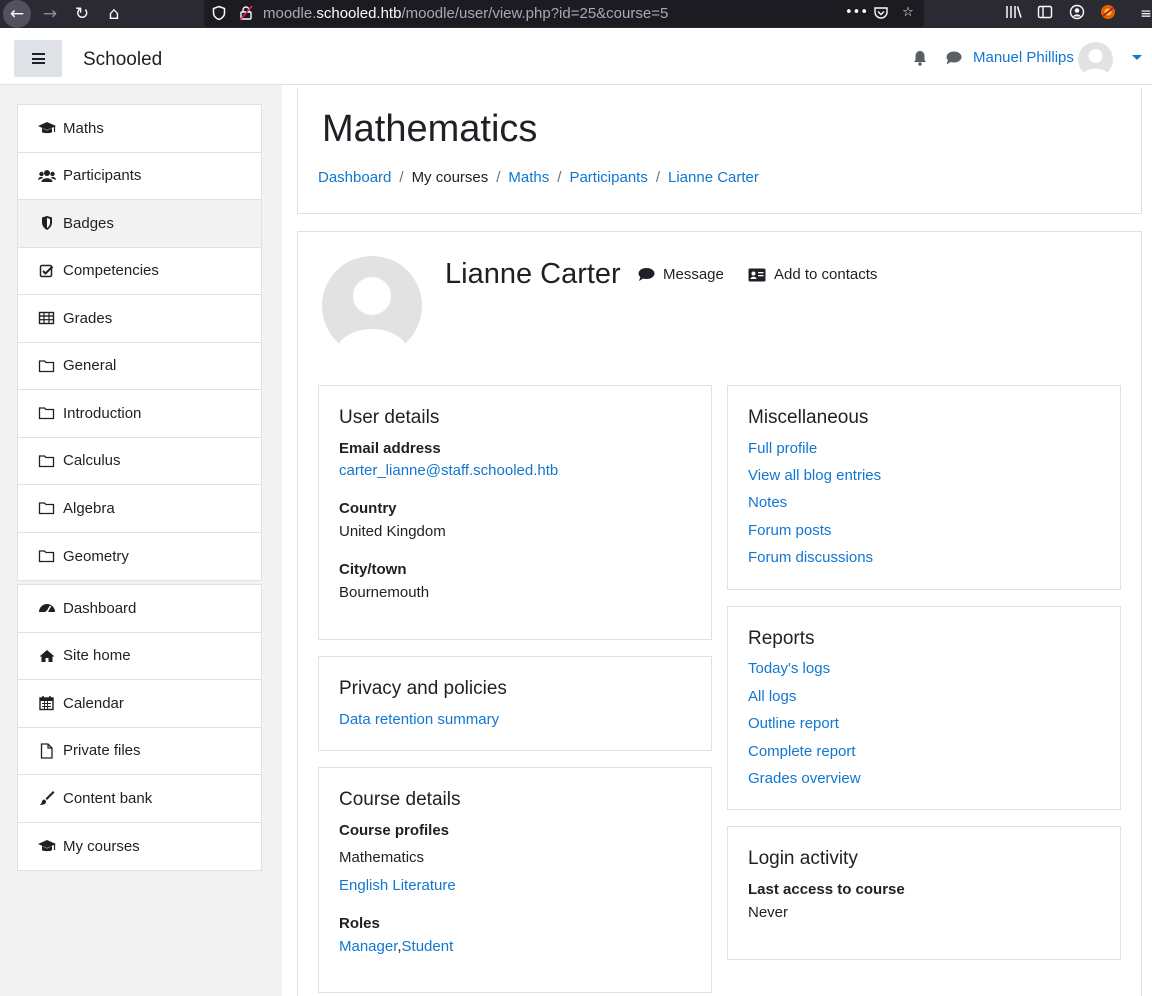 This screenshot has height=996, width=1152. Describe the element at coordinates (954, 58) in the screenshot. I see `messages-icon` at that location.